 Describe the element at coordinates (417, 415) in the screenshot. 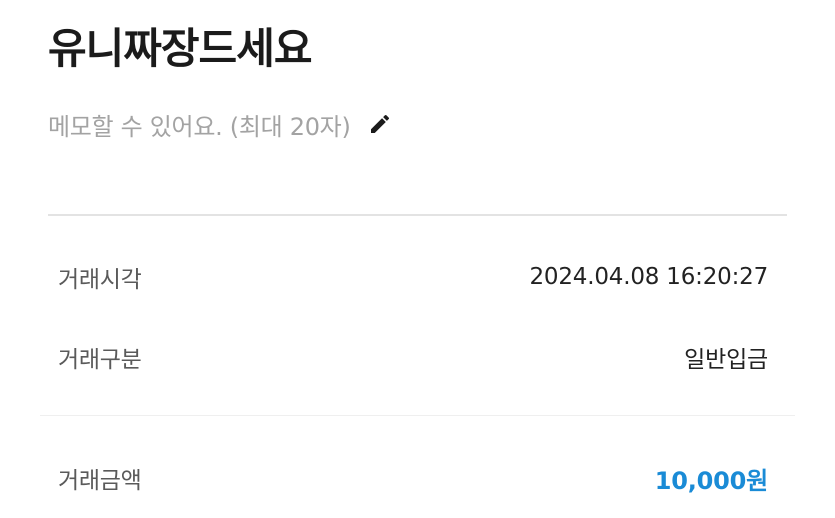

I see `row-divider` at that location.